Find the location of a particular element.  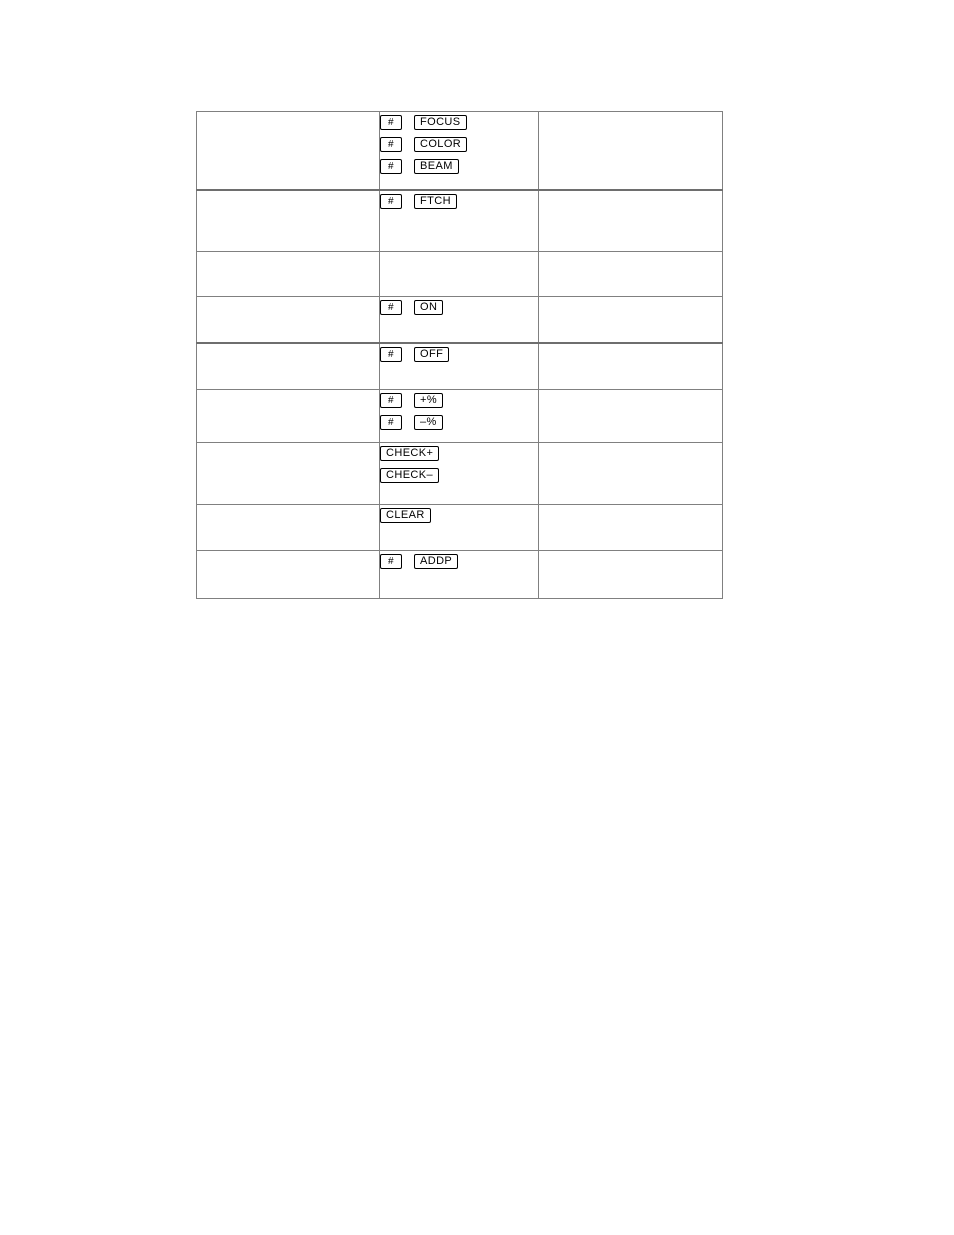

function-keycap: ADDP is located at coordinates (436, 561).